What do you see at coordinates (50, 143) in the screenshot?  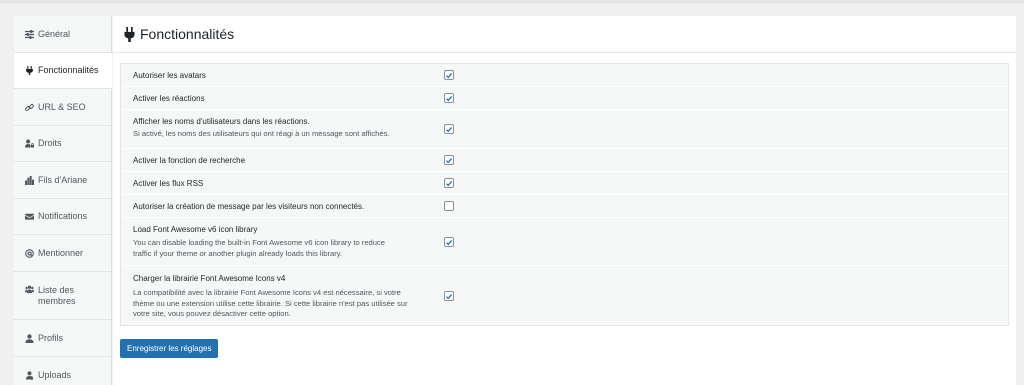 I see `sidebar-item-label: Droits` at bounding box center [50, 143].